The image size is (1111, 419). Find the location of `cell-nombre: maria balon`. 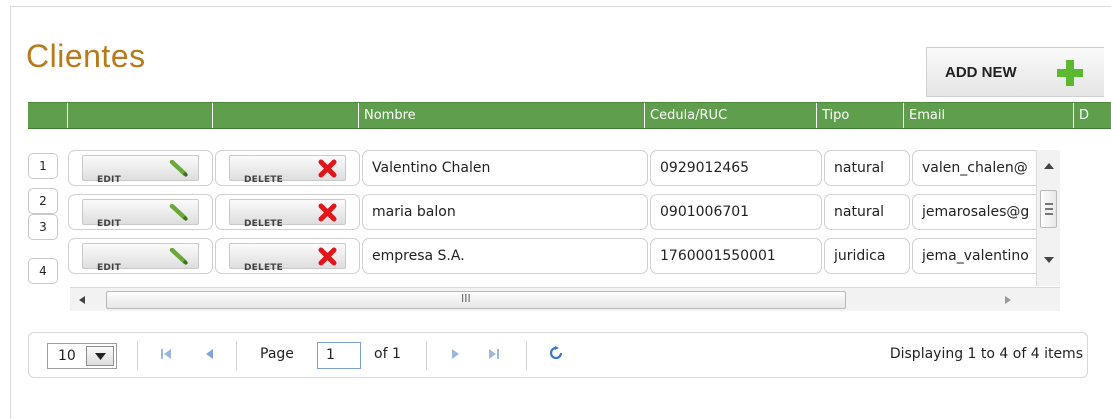

cell-nombre: maria balon is located at coordinates (505, 212).